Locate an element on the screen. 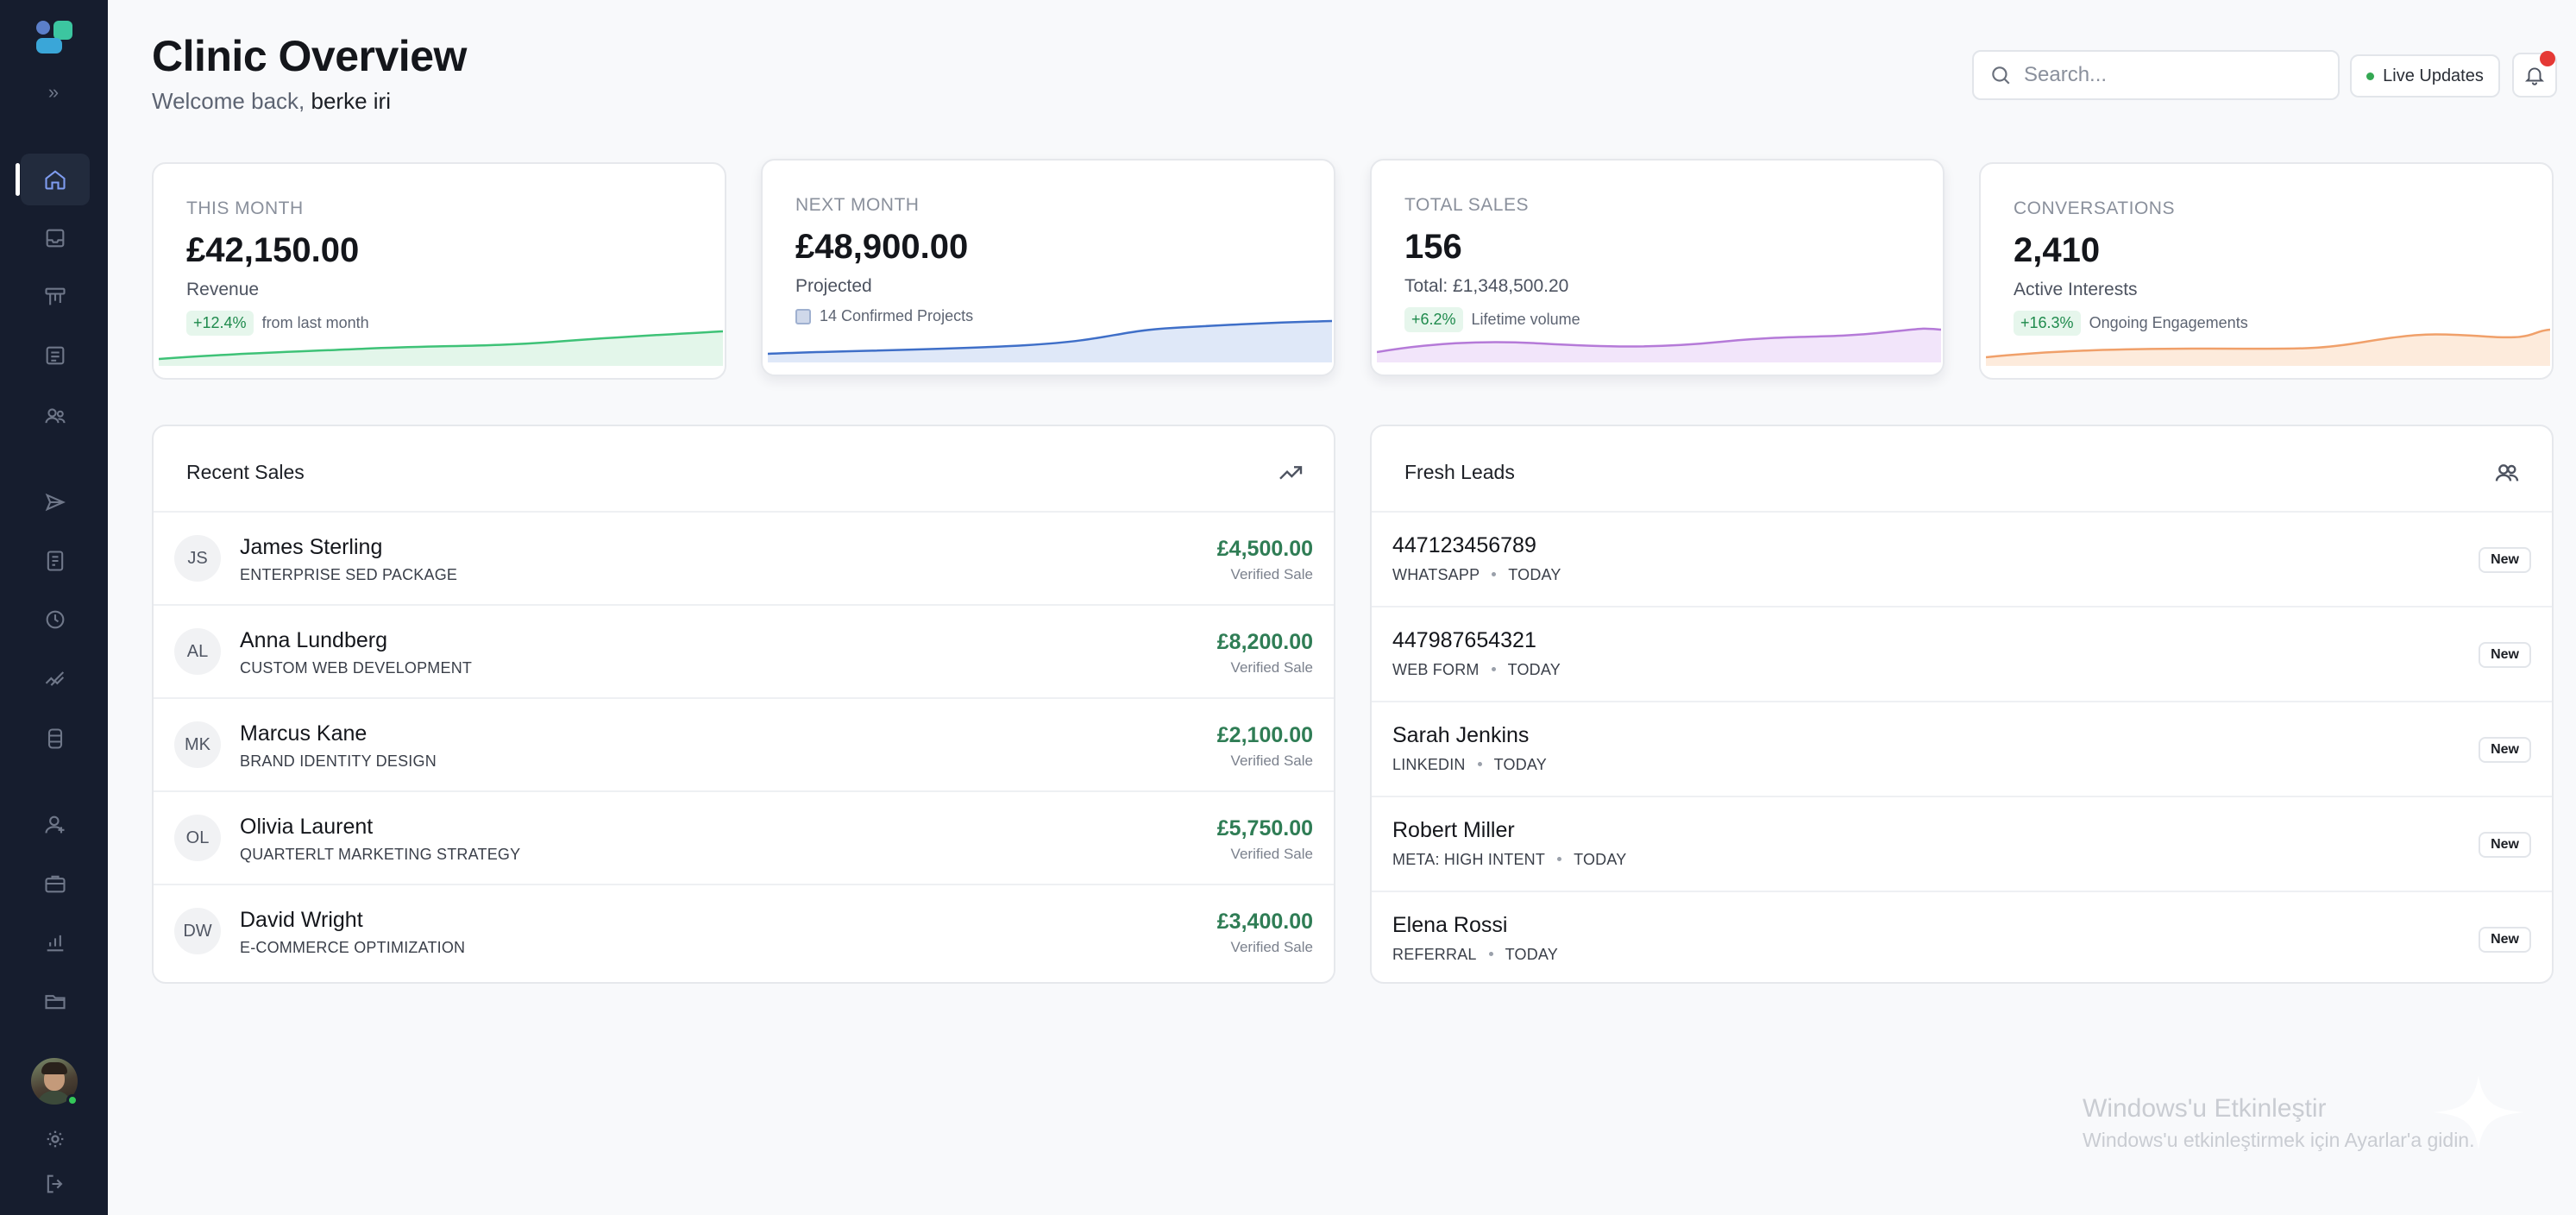  sidebar-item-files is located at coordinates (55, 1001).